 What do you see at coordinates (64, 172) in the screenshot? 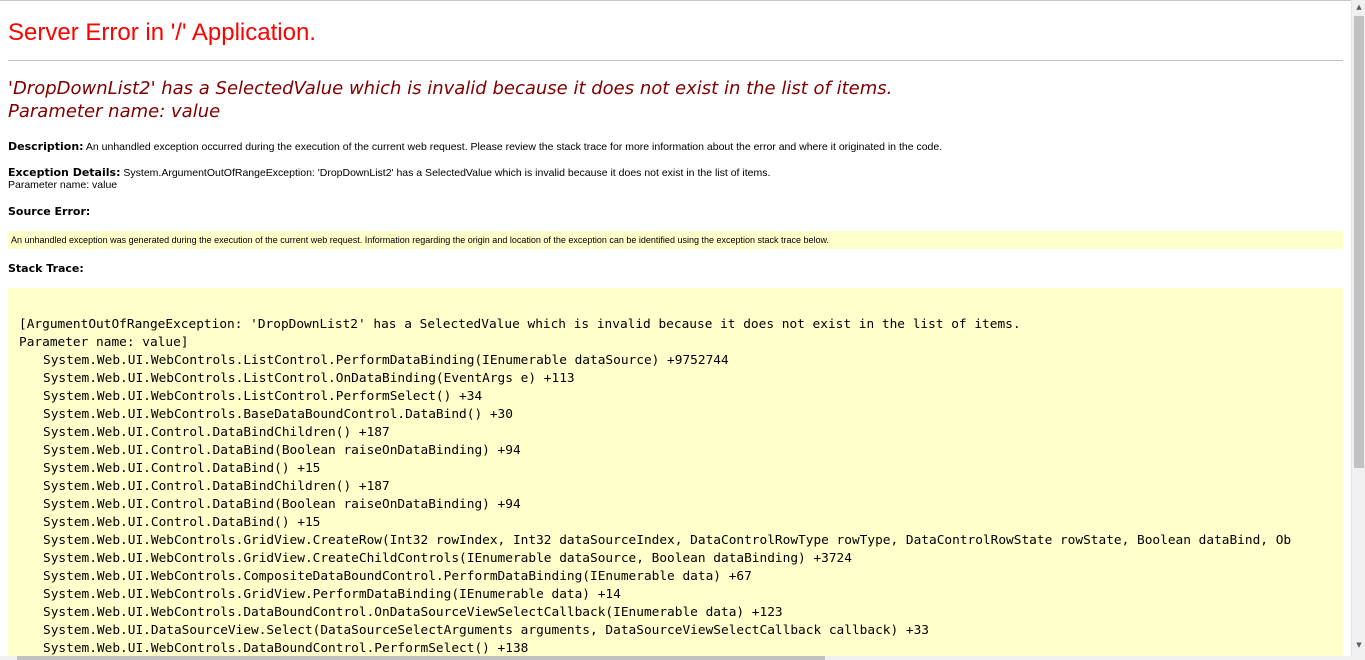
I see `exception-details-label: Exception Details:` at bounding box center [64, 172].